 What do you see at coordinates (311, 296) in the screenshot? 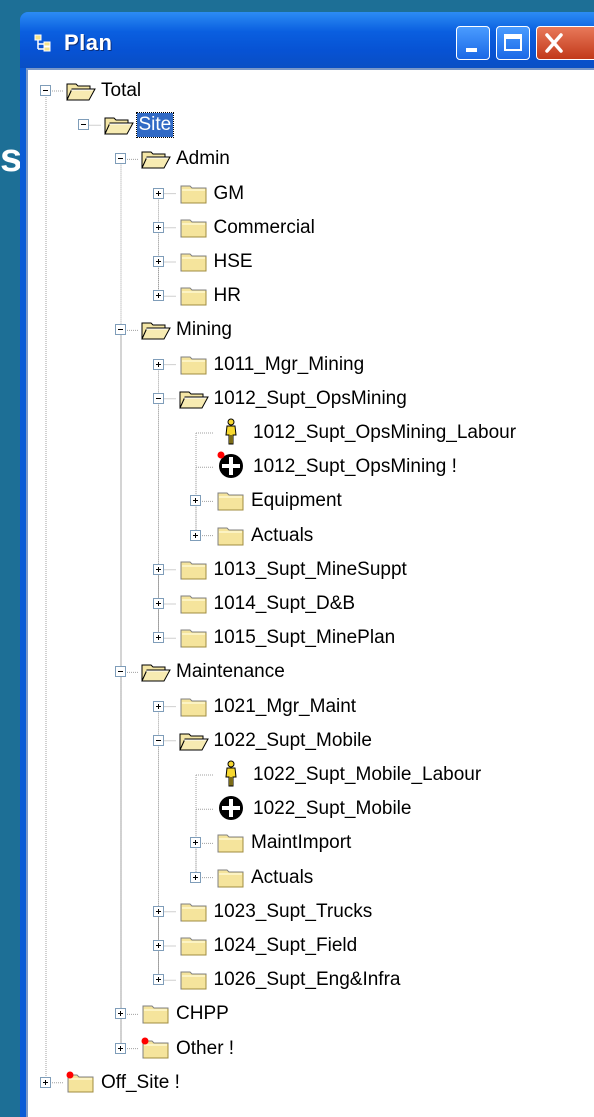
I see `tree-node: HR` at bounding box center [311, 296].